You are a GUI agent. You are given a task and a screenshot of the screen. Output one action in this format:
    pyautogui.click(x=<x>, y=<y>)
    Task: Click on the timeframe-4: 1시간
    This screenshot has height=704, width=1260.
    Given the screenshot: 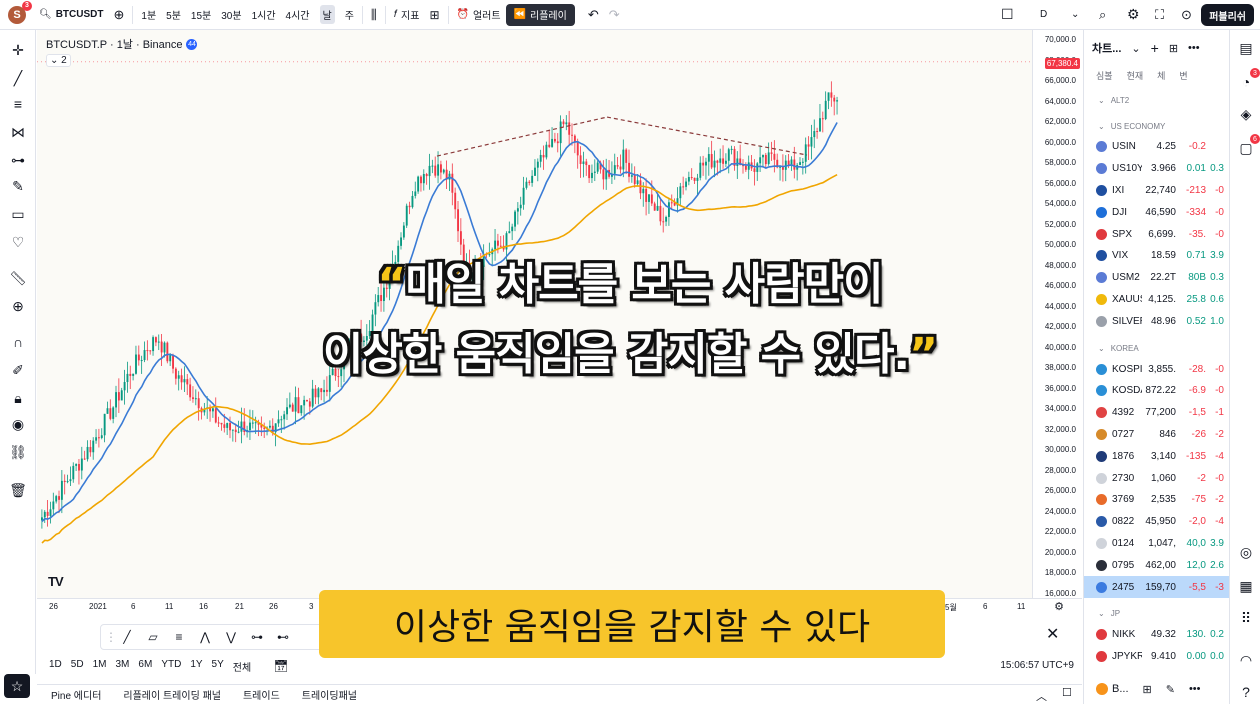 What is the action you would take?
    pyautogui.click(x=264, y=15)
    